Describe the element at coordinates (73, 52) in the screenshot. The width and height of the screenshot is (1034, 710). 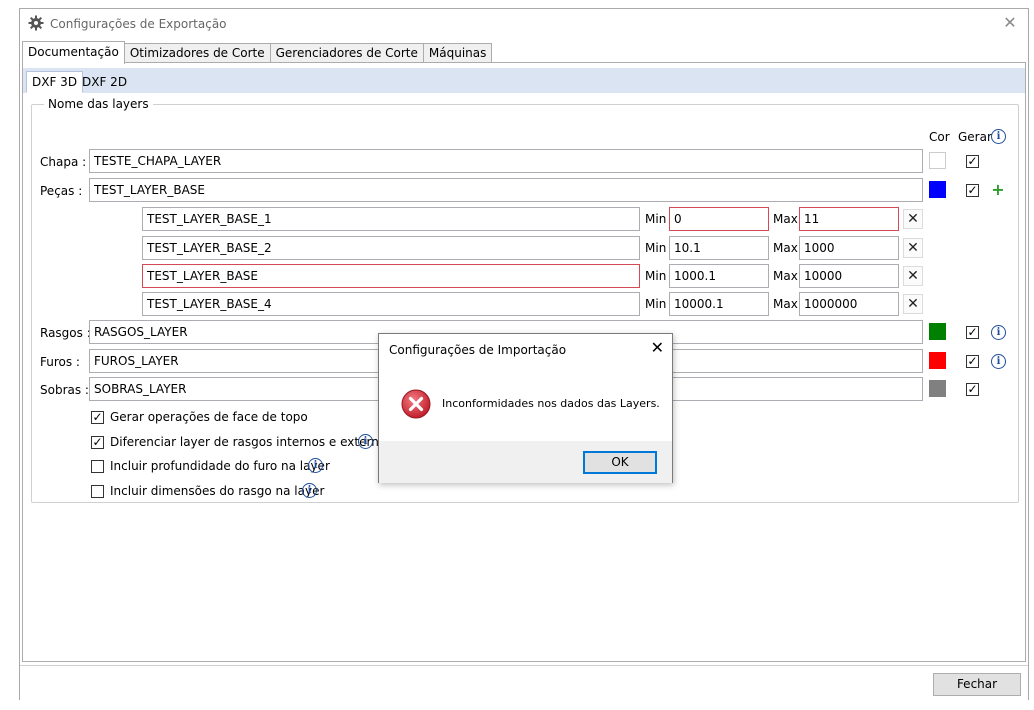
I see `tab-documentacao: Documentação` at that location.